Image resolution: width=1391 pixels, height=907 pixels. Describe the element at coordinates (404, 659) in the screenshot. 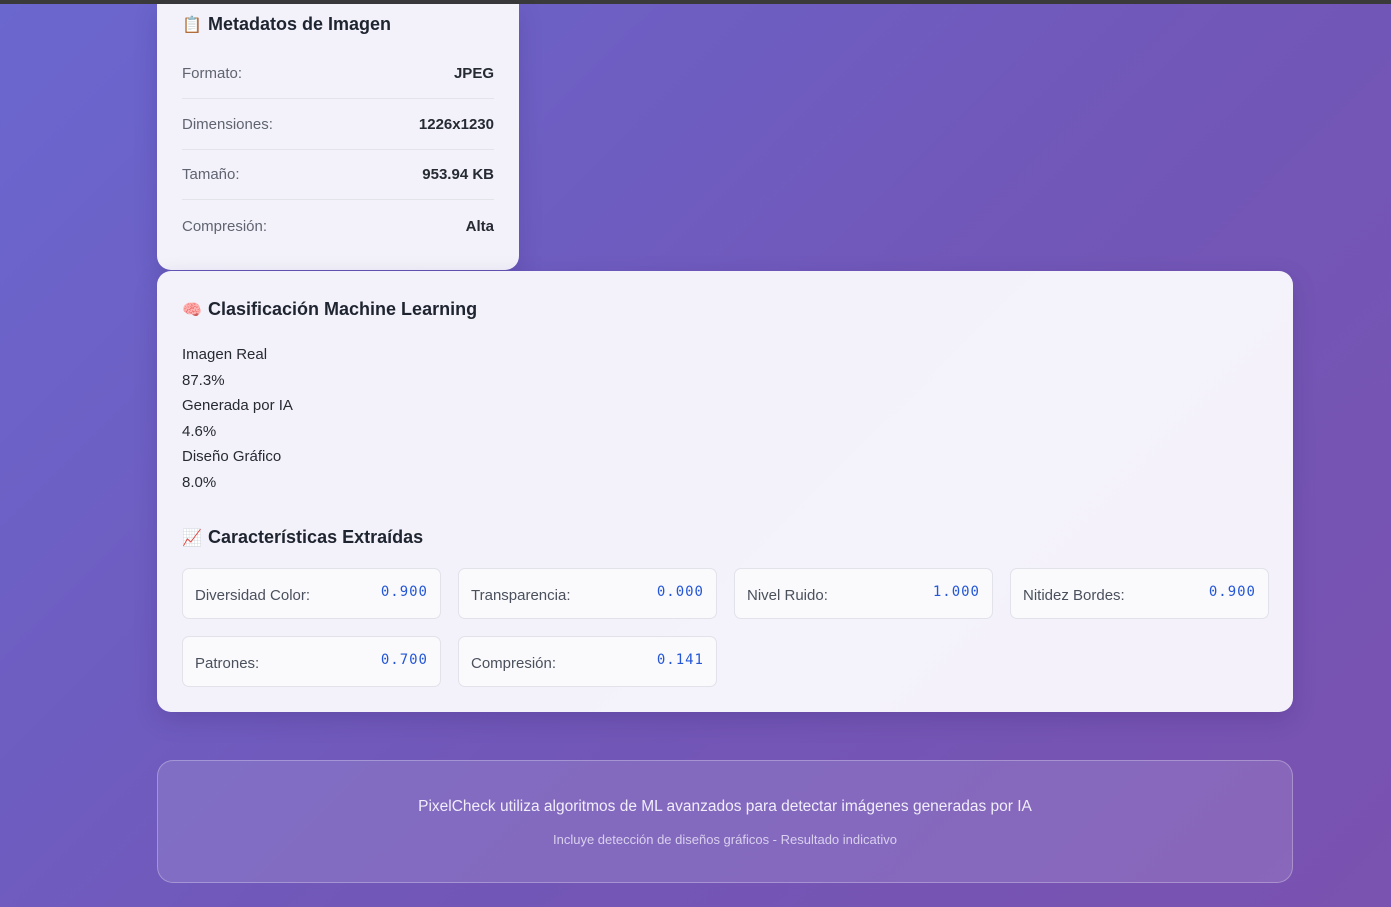

I see `feature-value: 0.700` at that location.